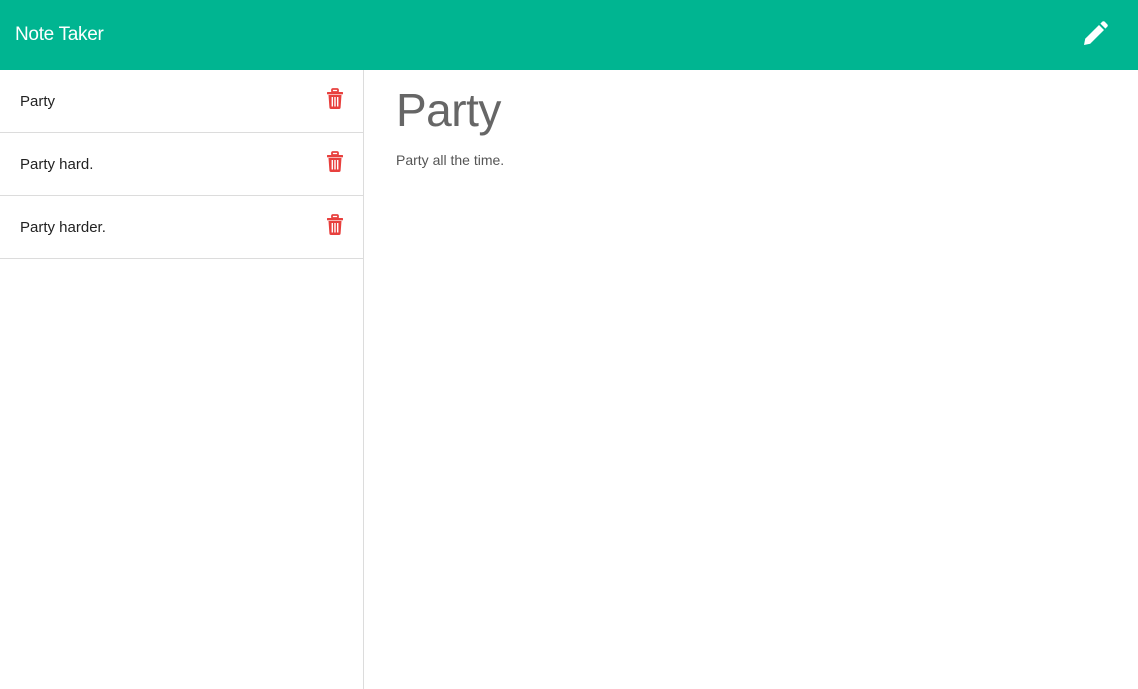 This screenshot has width=1138, height=689. I want to click on app-title: Note Taker, so click(59, 35).